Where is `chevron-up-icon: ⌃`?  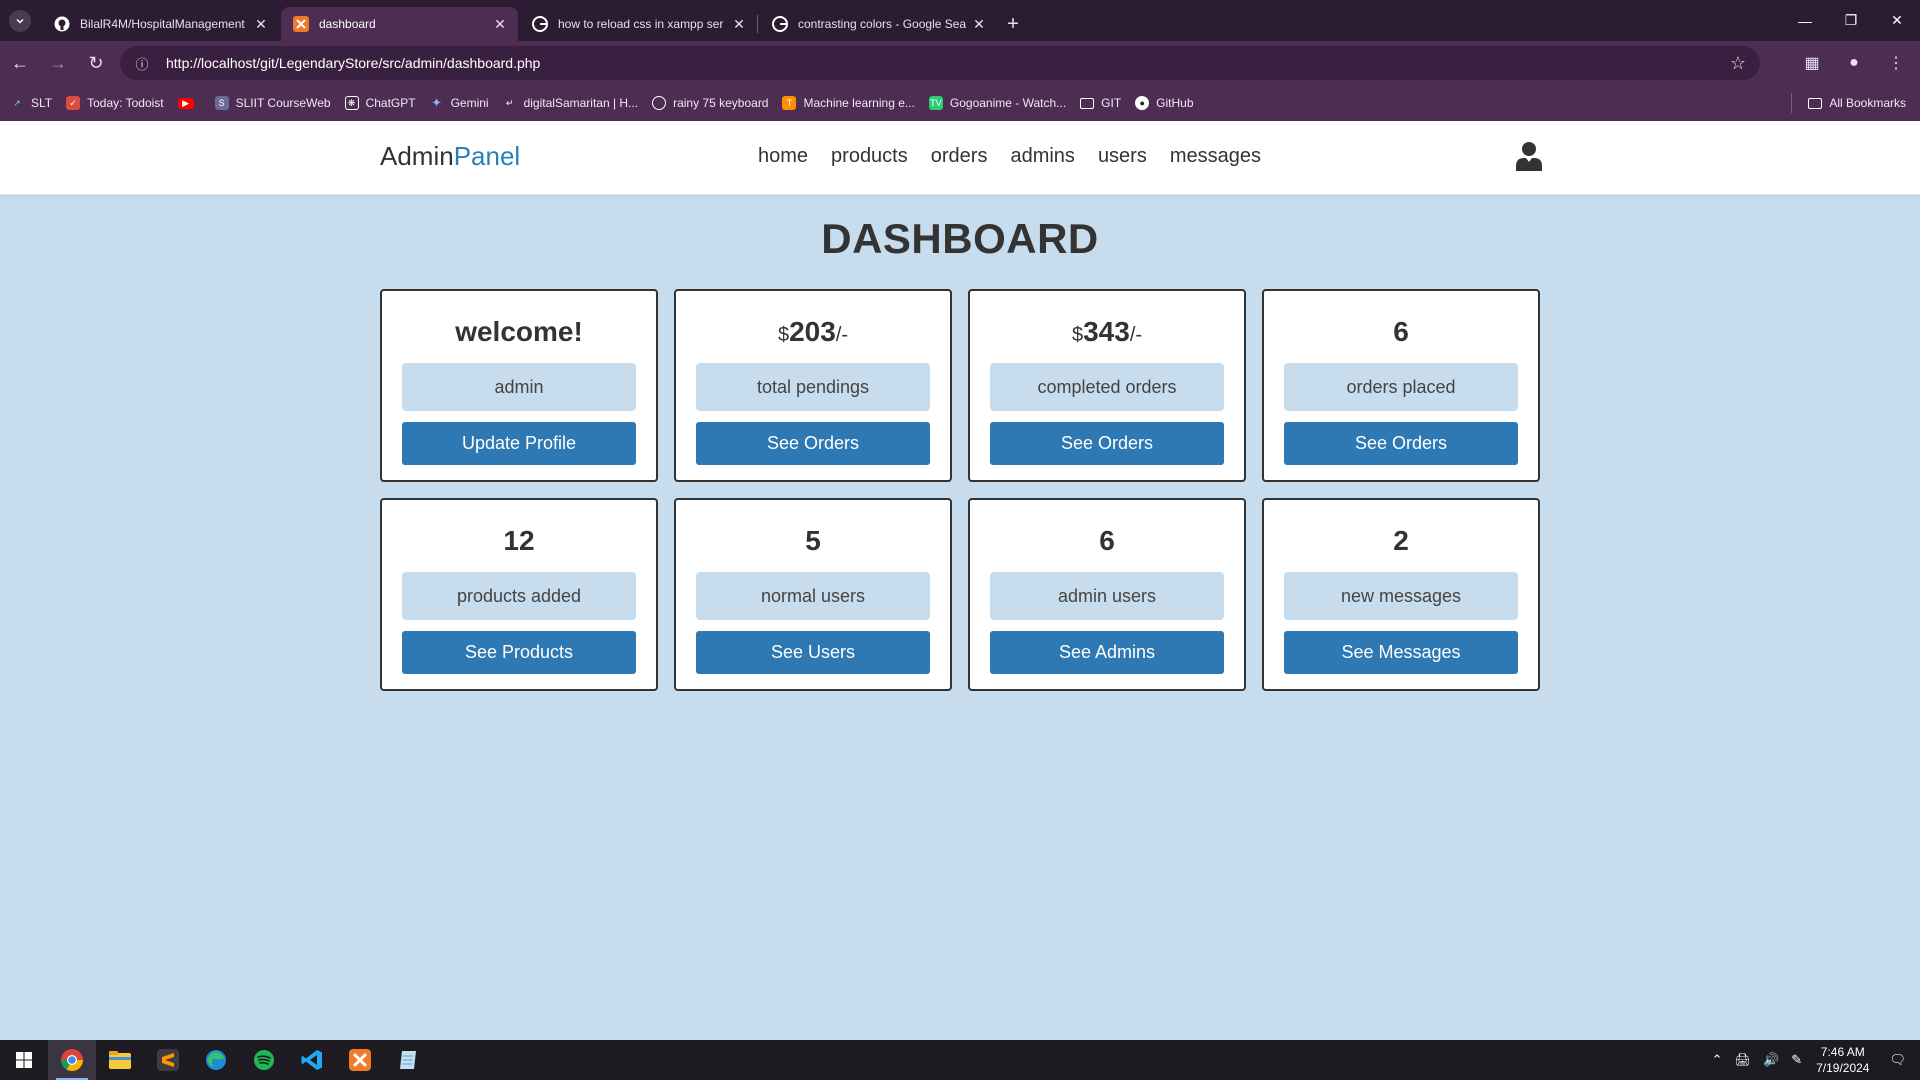 chevron-up-icon: ⌃ is located at coordinates (1717, 1060).